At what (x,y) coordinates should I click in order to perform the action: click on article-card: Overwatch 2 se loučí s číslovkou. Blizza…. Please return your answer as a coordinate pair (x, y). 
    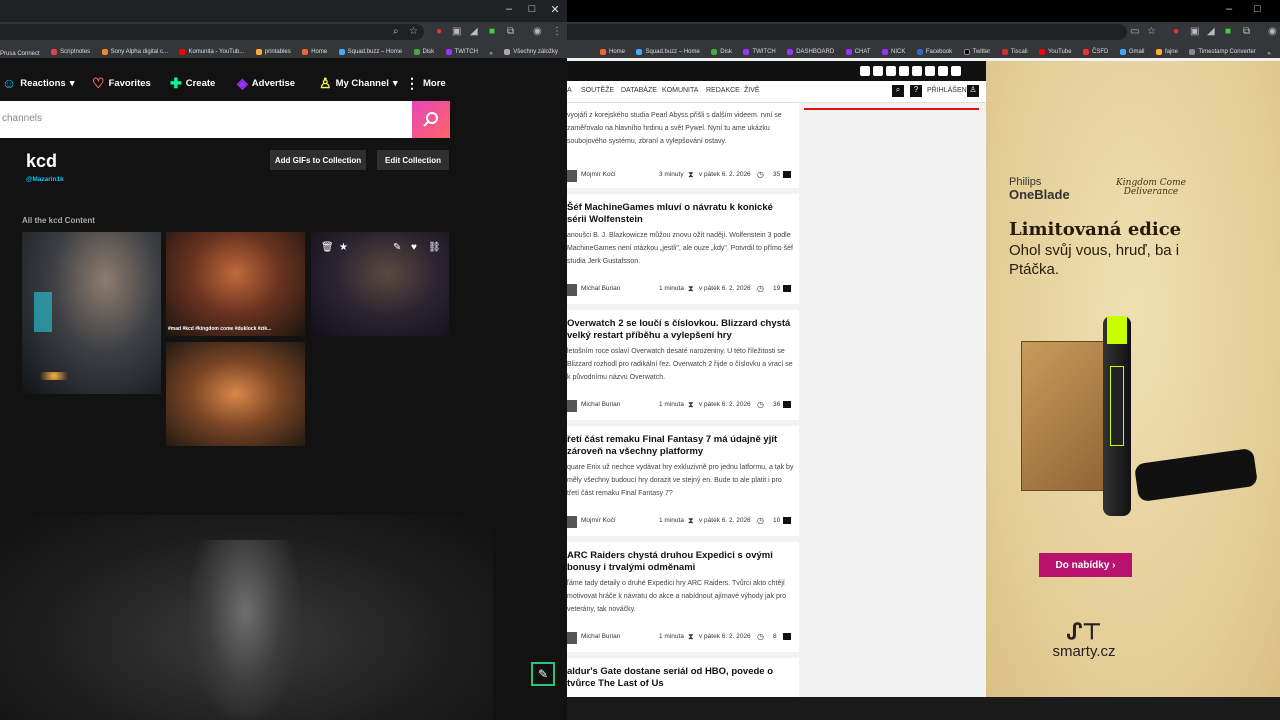
    Looking at the image, I should click on (683, 365).